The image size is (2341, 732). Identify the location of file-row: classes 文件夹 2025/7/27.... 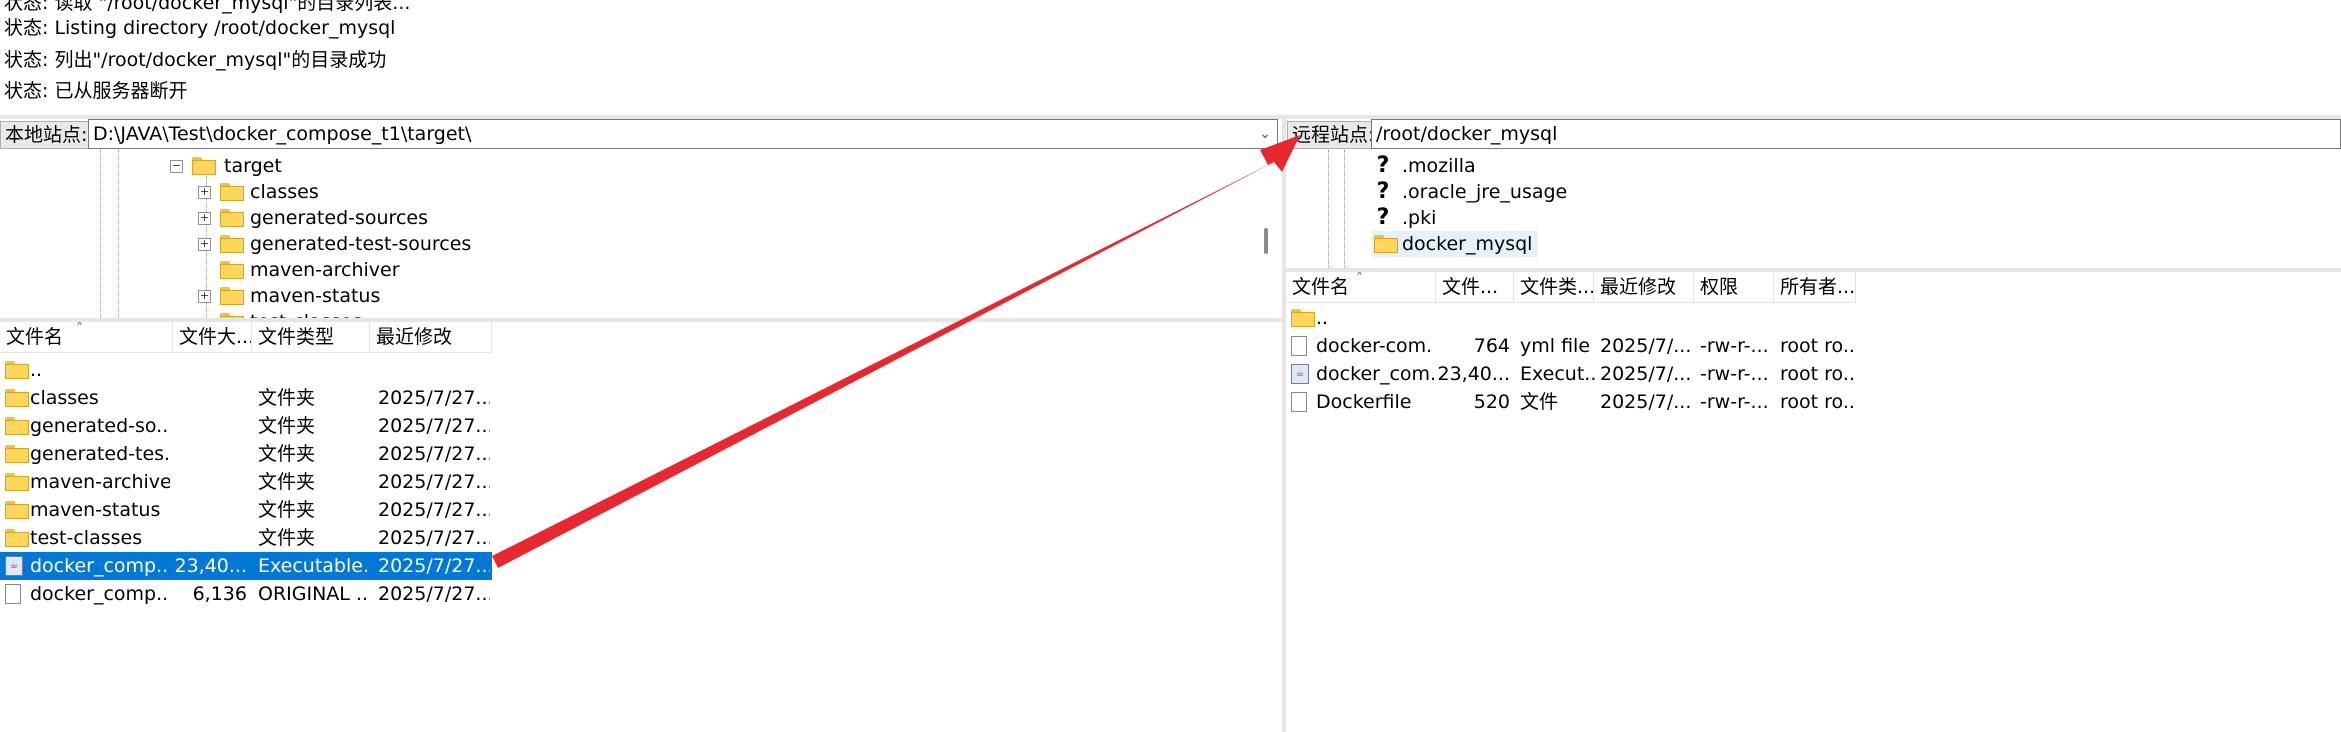
(246, 398).